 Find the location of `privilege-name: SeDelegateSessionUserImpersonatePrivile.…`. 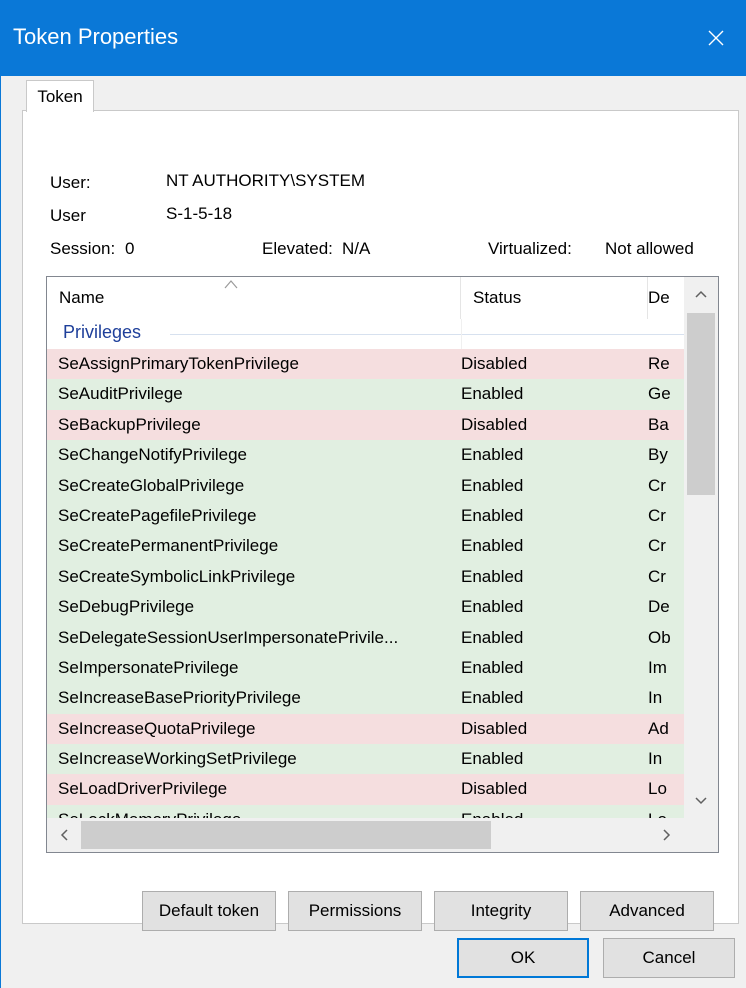

privilege-name: SeDelegateSessionUserImpersonatePrivile.… is located at coordinates (228, 637).